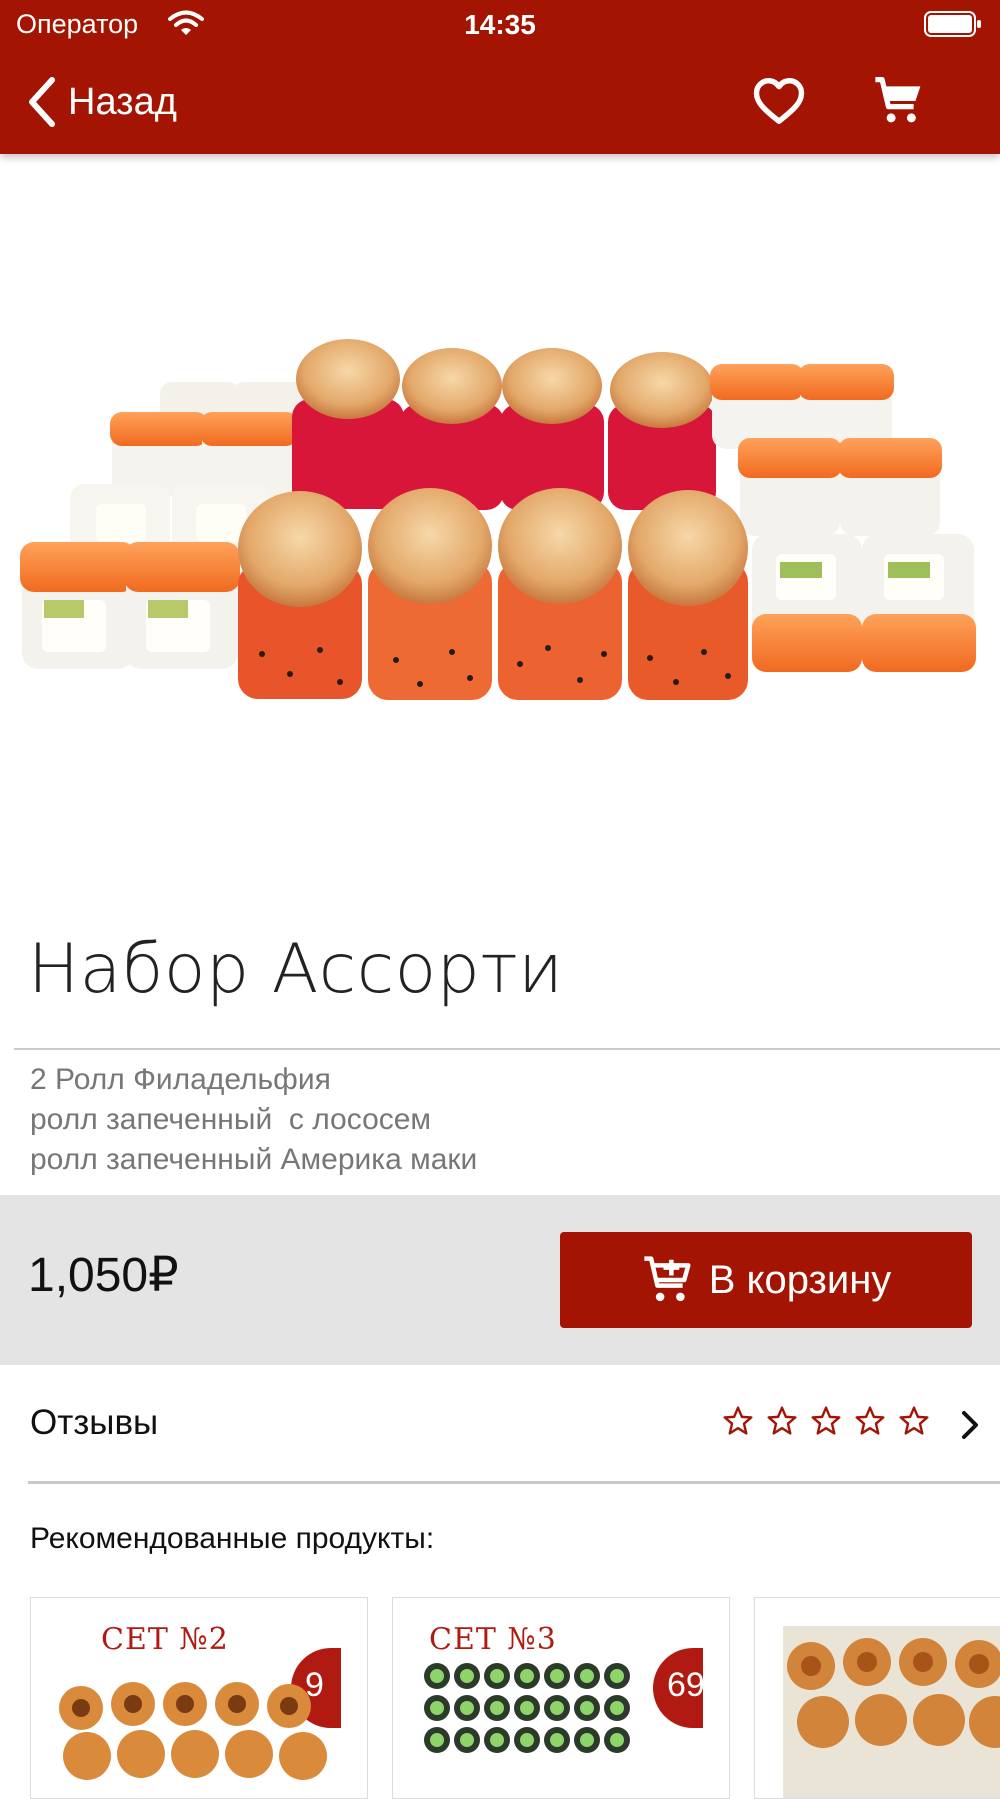 The height and width of the screenshot is (1799, 1000). I want to click on status-bar: Оператор 14:35, so click(500, 25).